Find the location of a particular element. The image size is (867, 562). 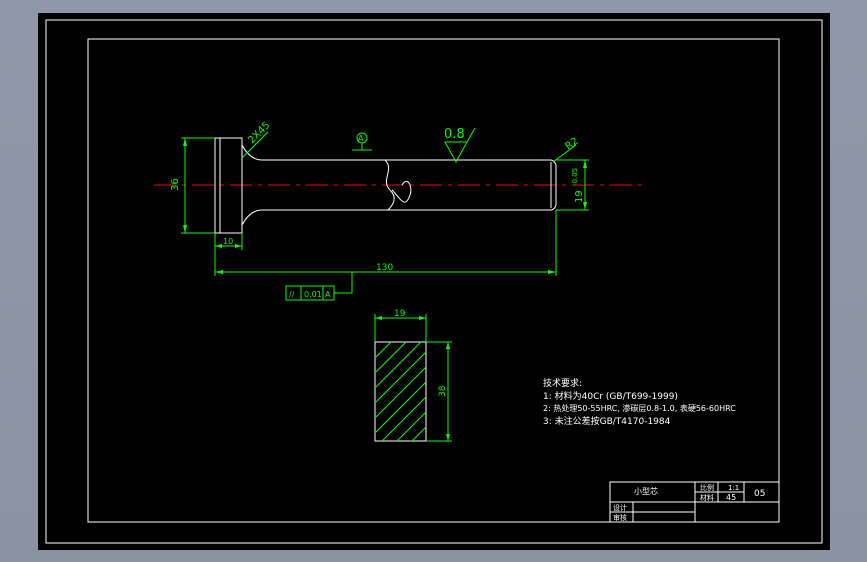

scale-value: 1:1 is located at coordinates (733, 488).